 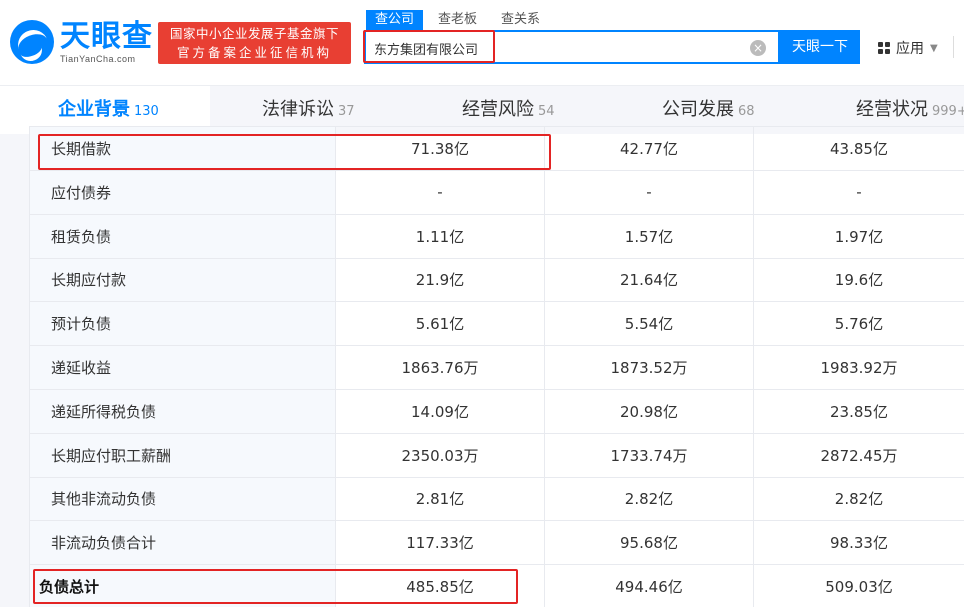 I want to click on row-value: 494.46亿, so click(x=649, y=585).